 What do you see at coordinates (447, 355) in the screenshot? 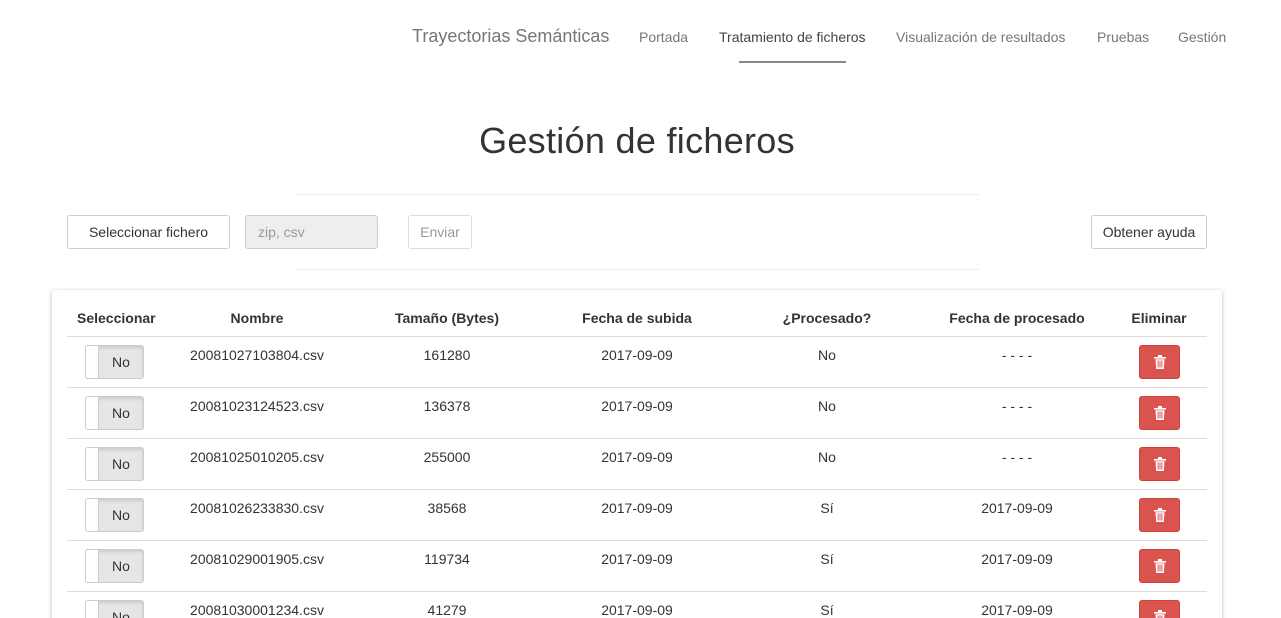
I see `cell-size: 161280` at bounding box center [447, 355].